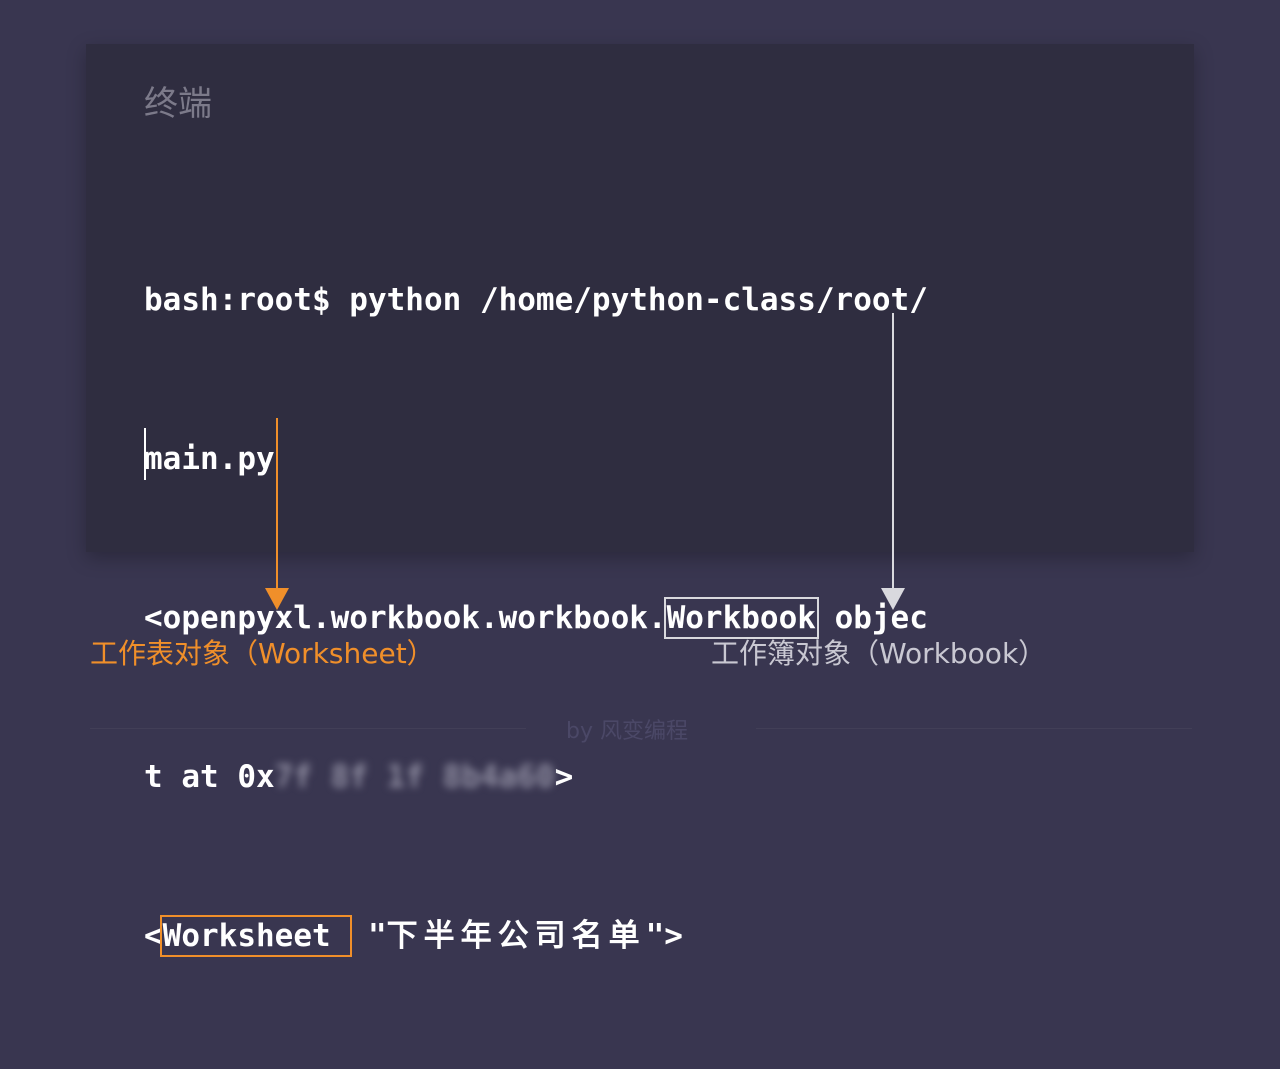 This screenshot has width=1280, height=1069. What do you see at coordinates (536, 459) in the screenshot?
I see `terminal-line: main.py` at bounding box center [536, 459].